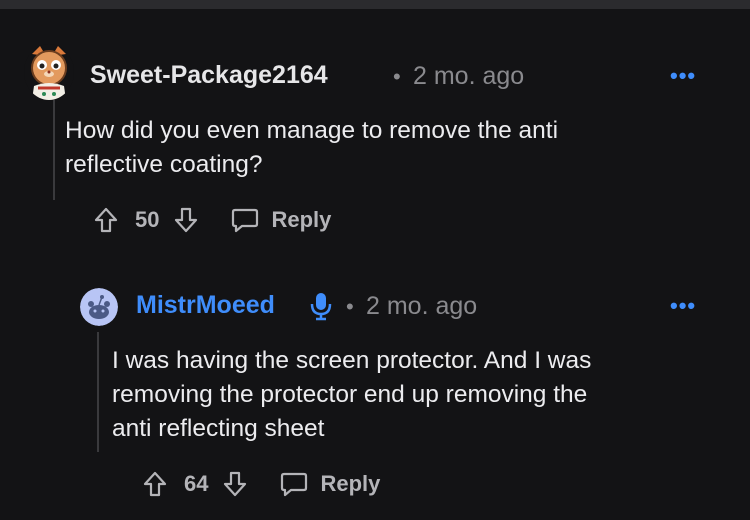 This screenshot has width=750, height=520. I want to click on vote-score: 64, so click(196, 483).